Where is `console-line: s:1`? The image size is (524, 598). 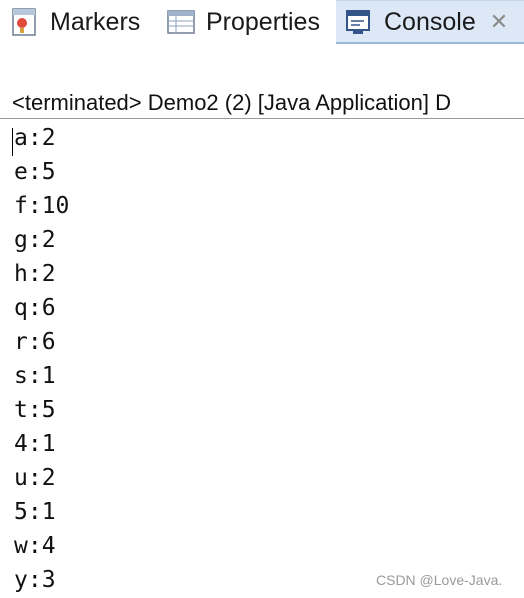
console-line: s:1 is located at coordinates (35, 376).